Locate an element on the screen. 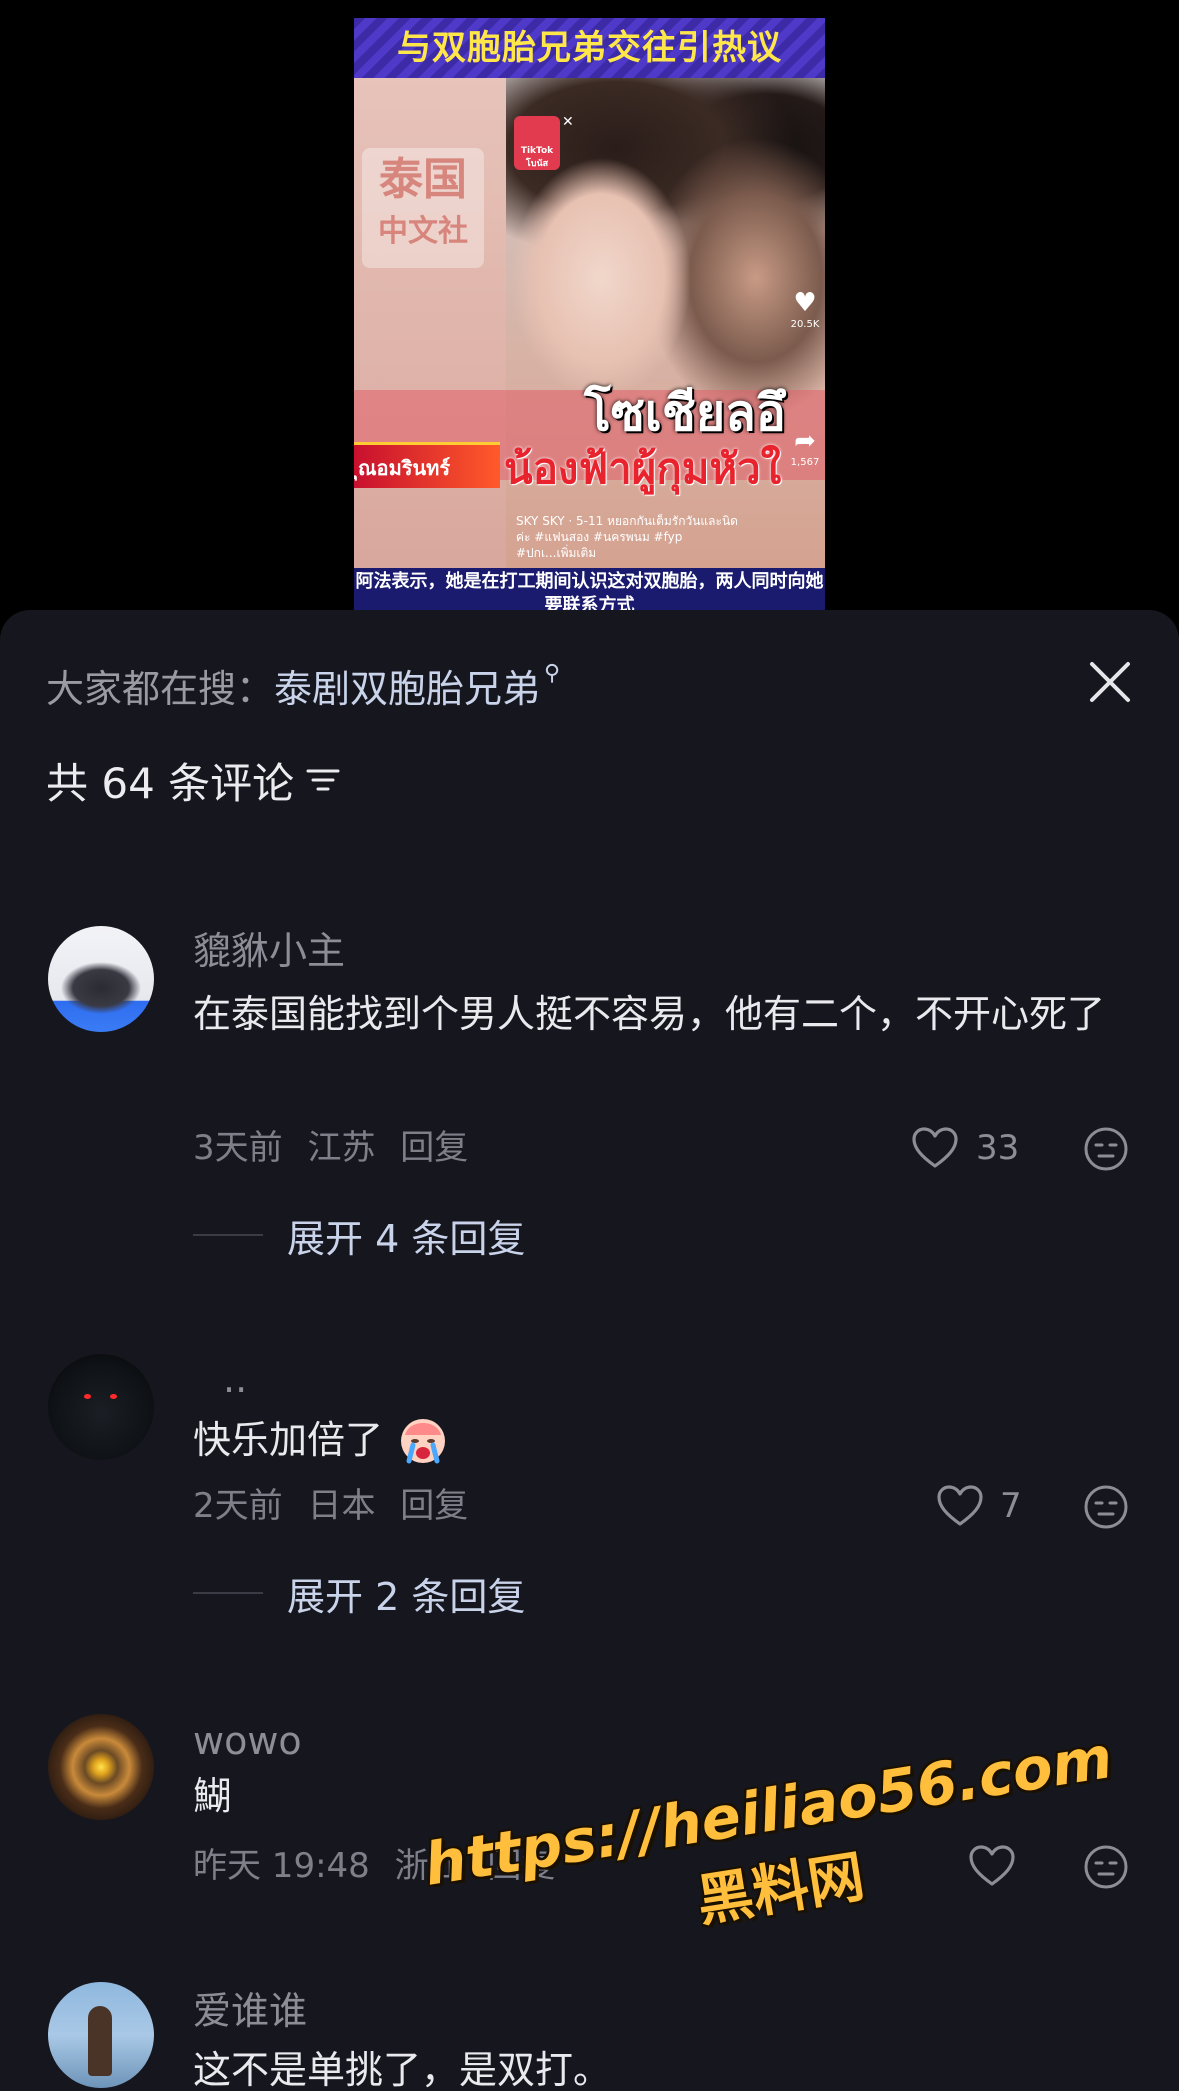  comment-text: 鰗 is located at coordinates (212, 1796).